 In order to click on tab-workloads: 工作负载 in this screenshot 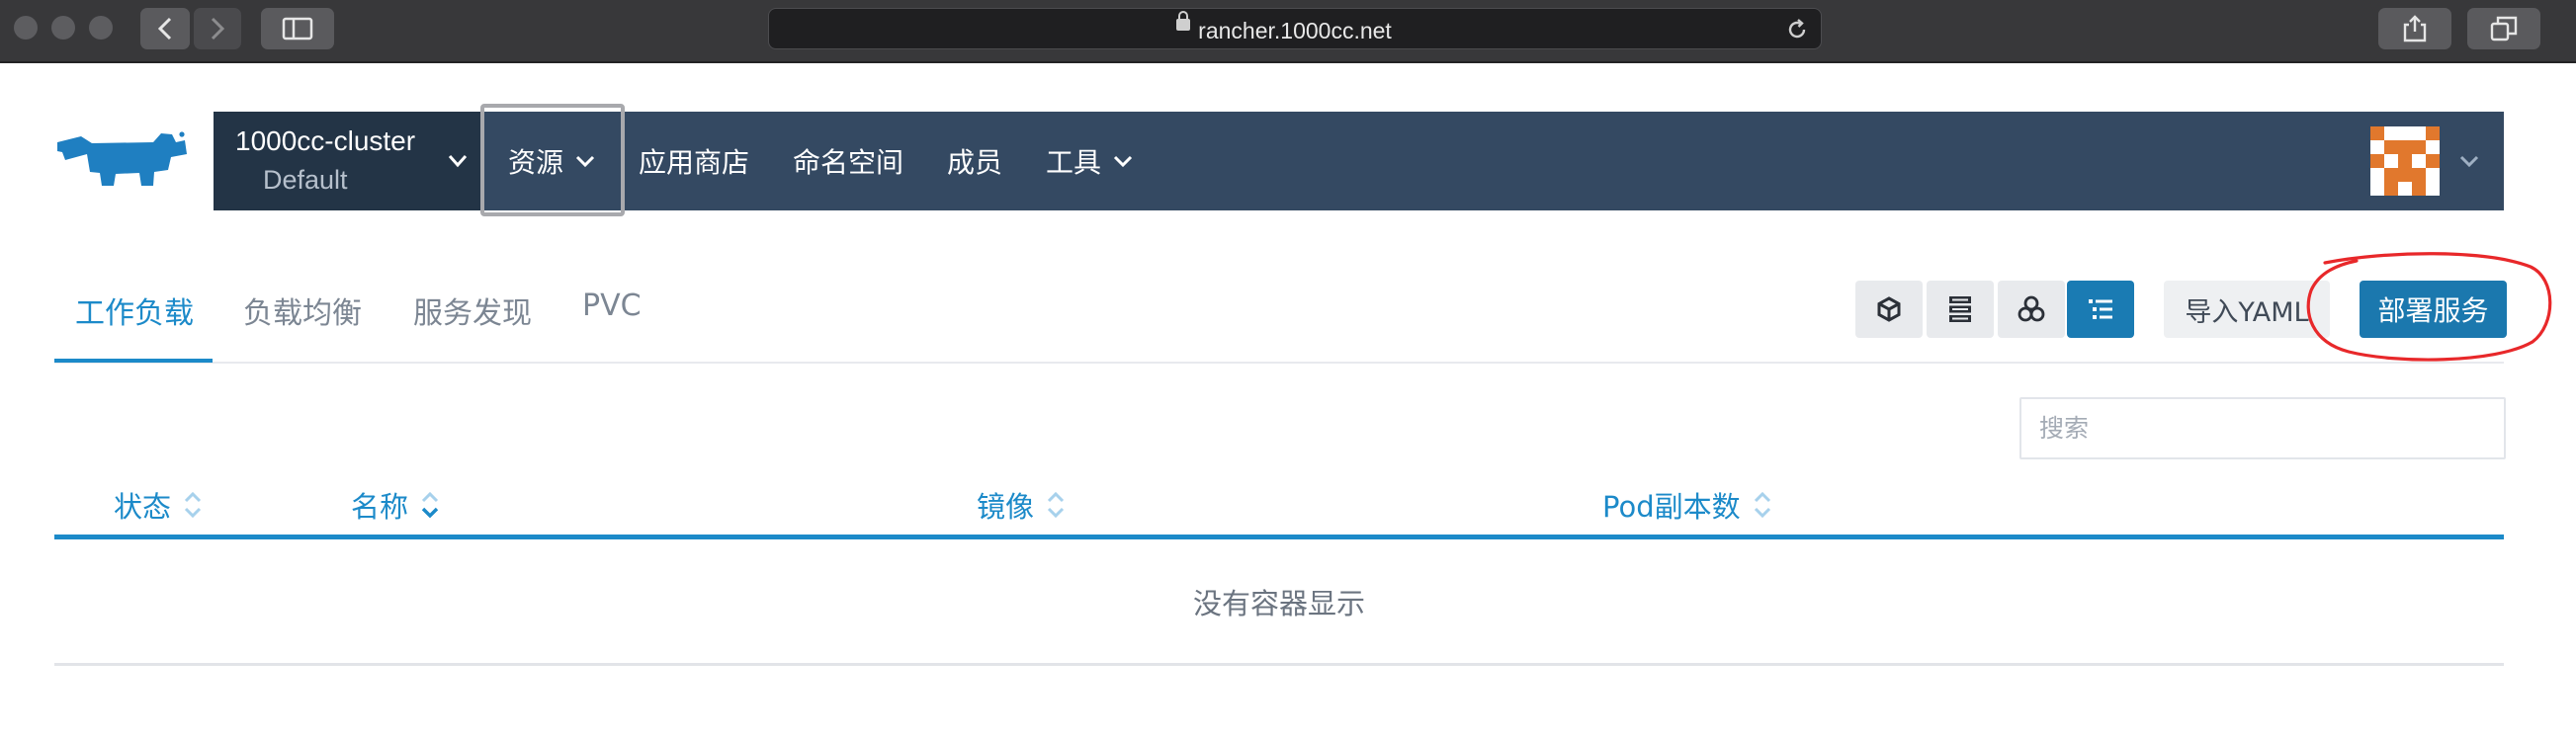, I will do `click(134, 310)`.